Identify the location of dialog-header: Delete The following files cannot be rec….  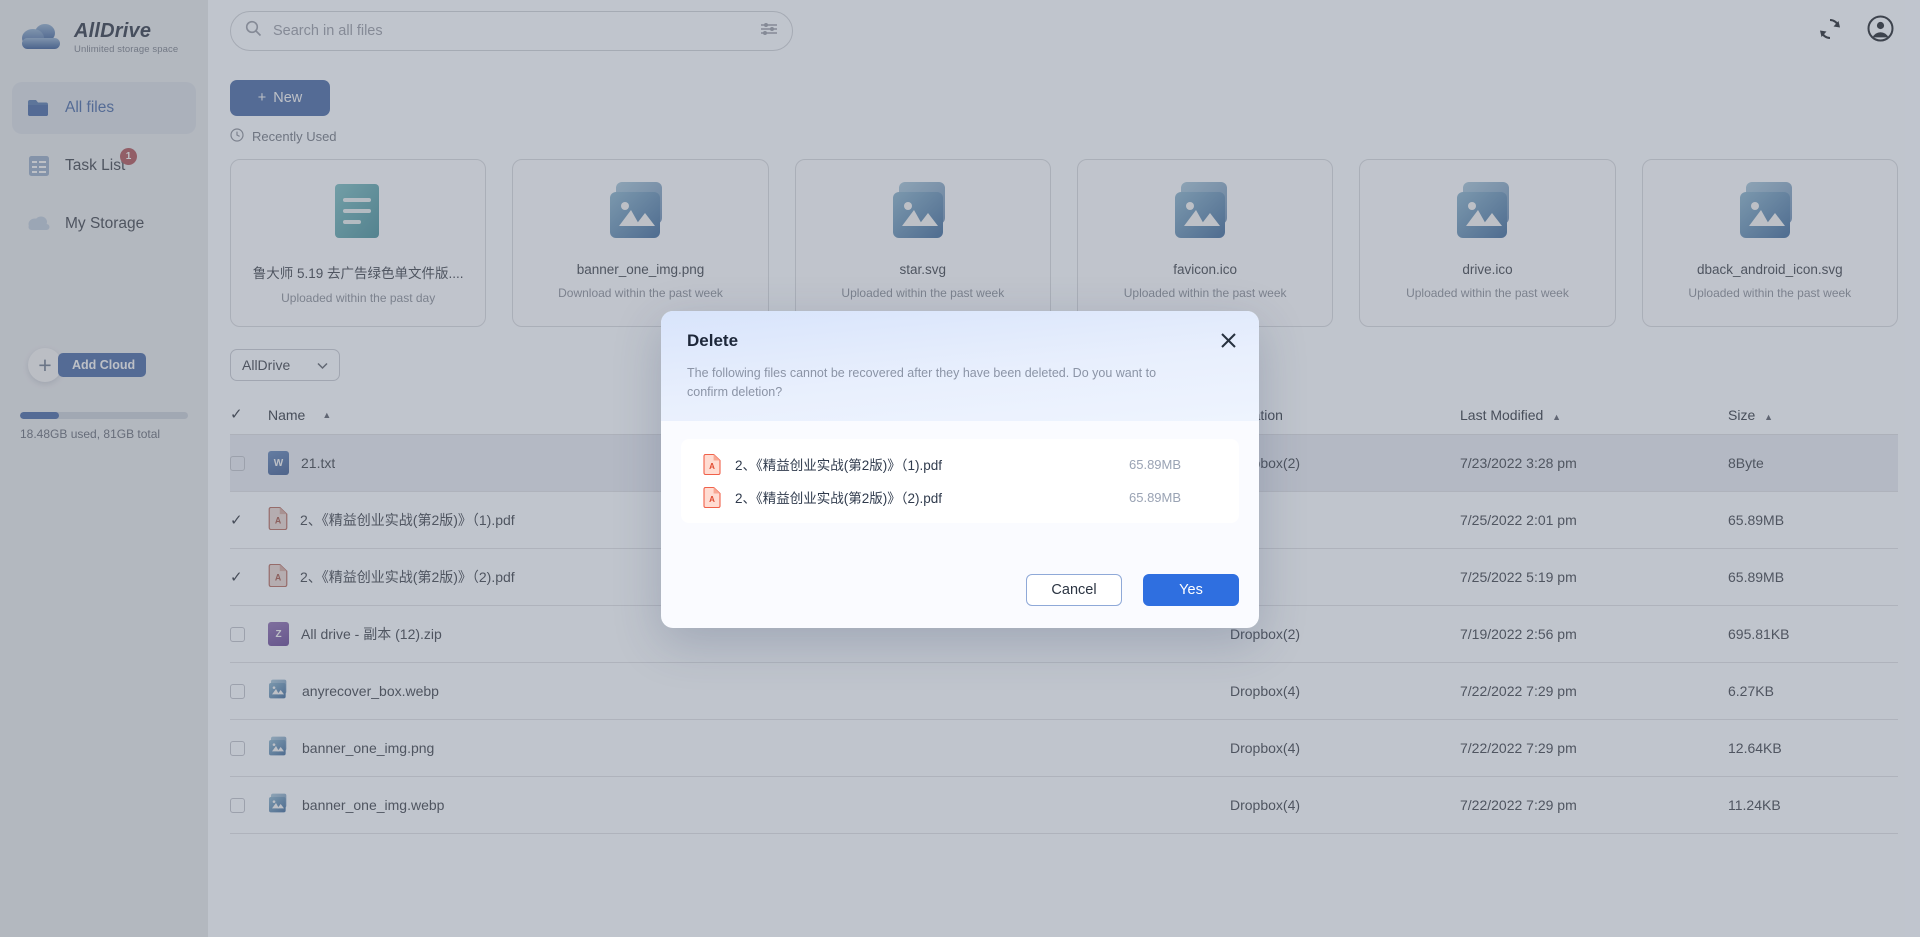
(960, 366).